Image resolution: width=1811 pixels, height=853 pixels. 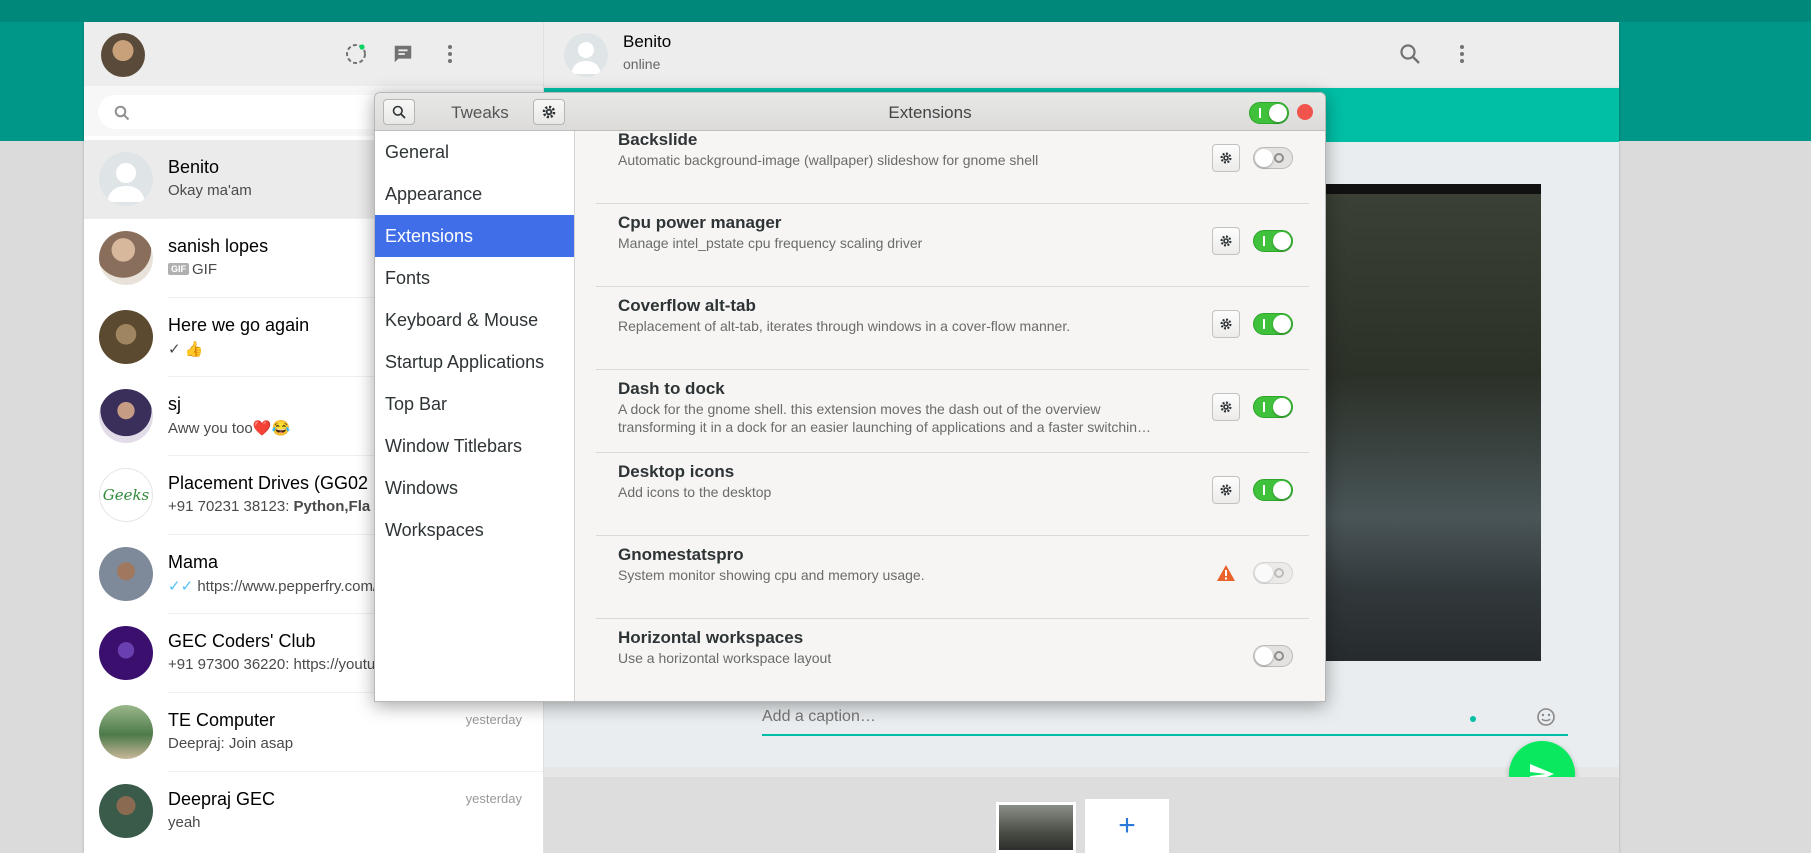 What do you see at coordinates (313, 732) in the screenshot?
I see `chat-item-te-computer: TE Computer yesterday Deepraj: Join asap` at bounding box center [313, 732].